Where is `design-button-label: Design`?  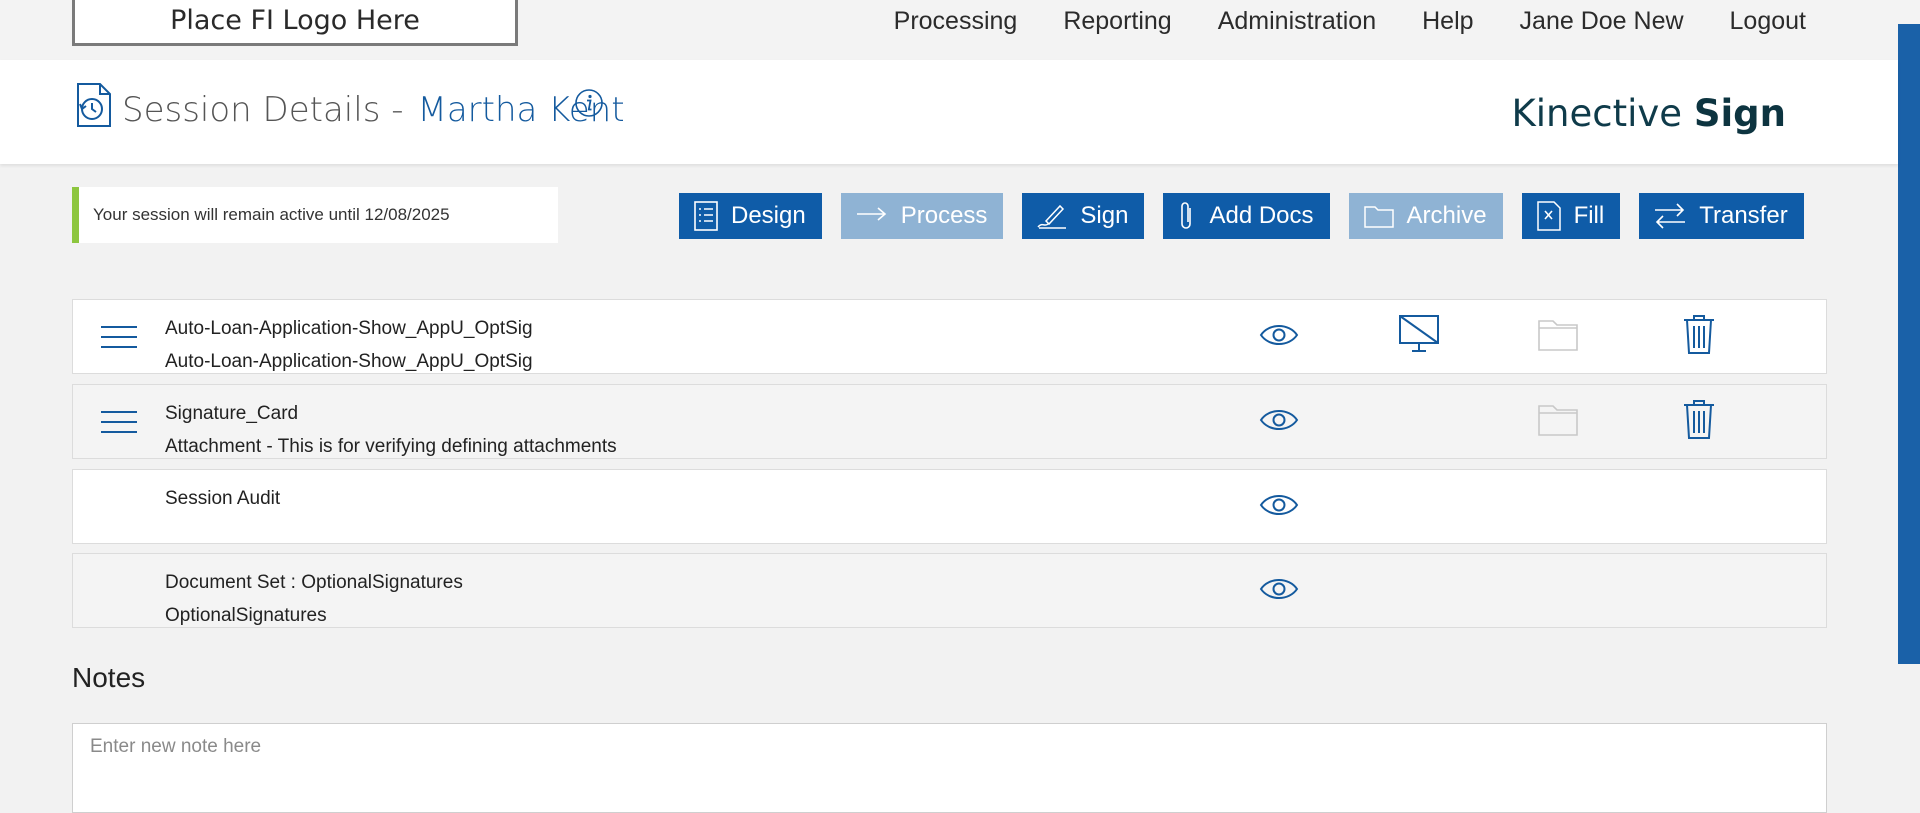 design-button-label: Design is located at coordinates (768, 215).